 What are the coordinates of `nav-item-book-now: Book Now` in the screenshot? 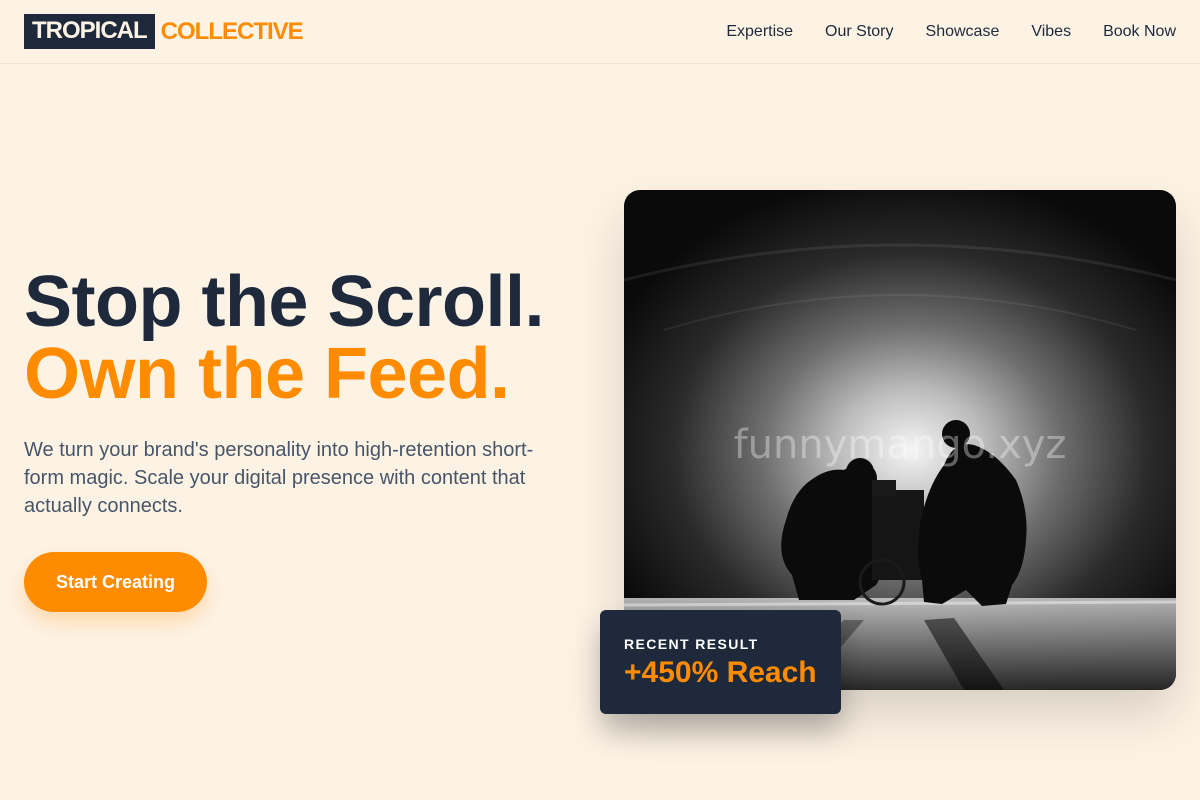 It's located at (1139, 32).